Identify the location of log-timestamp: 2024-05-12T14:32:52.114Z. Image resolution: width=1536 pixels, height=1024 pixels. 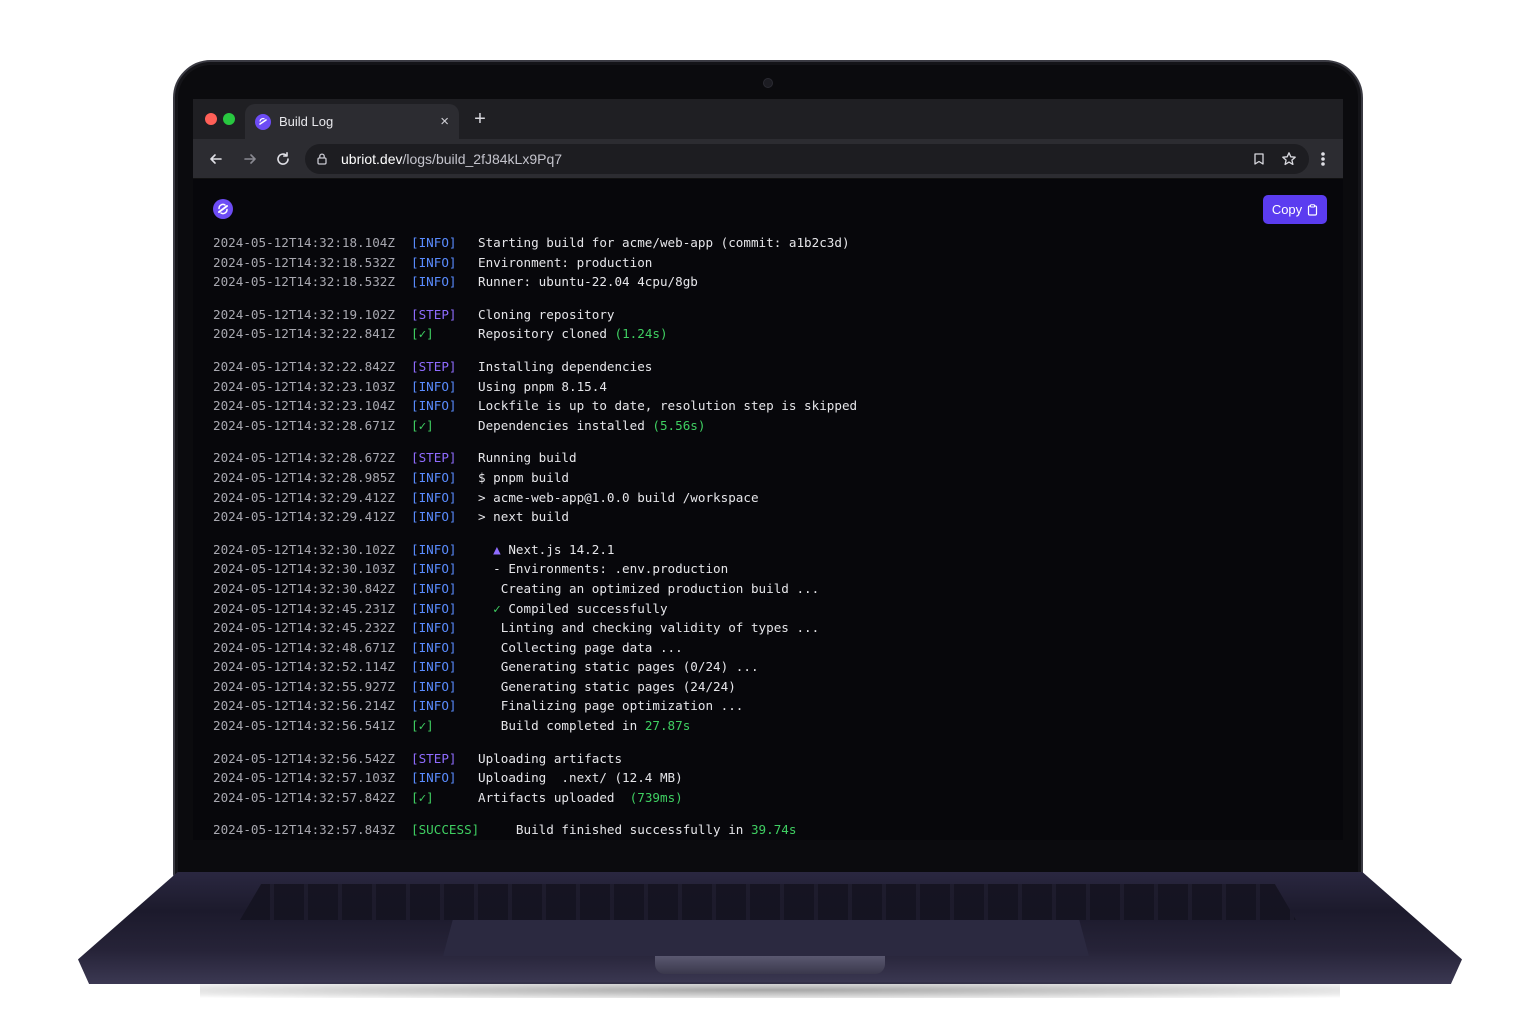
(304, 667).